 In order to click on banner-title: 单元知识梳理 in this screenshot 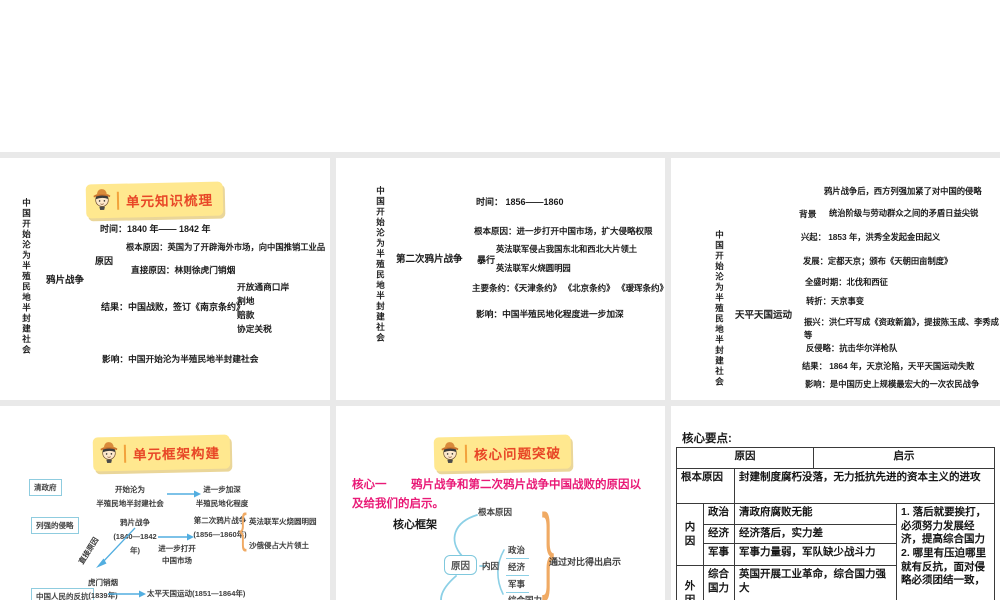, I will do `click(169, 201)`.